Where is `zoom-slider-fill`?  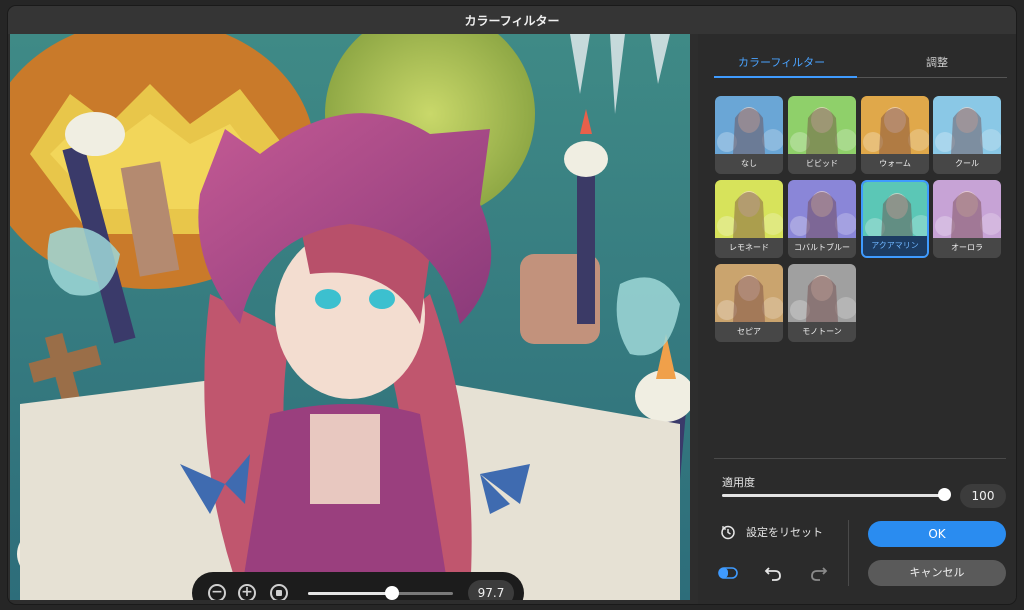
zoom-slider-fill is located at coordinates (350, 593).